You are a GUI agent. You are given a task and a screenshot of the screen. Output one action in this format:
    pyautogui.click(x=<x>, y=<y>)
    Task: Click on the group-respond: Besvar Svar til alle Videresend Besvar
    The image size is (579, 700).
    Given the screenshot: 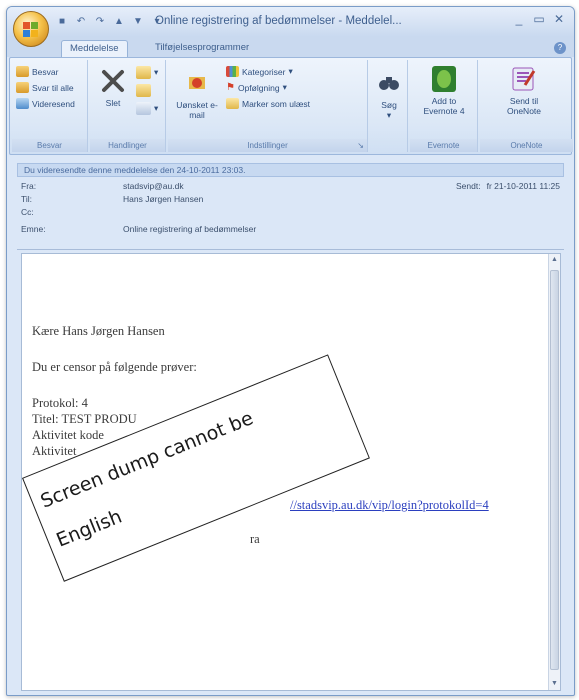 What is the action you would take?
    pyautogui.click(x=50, y=106)
    